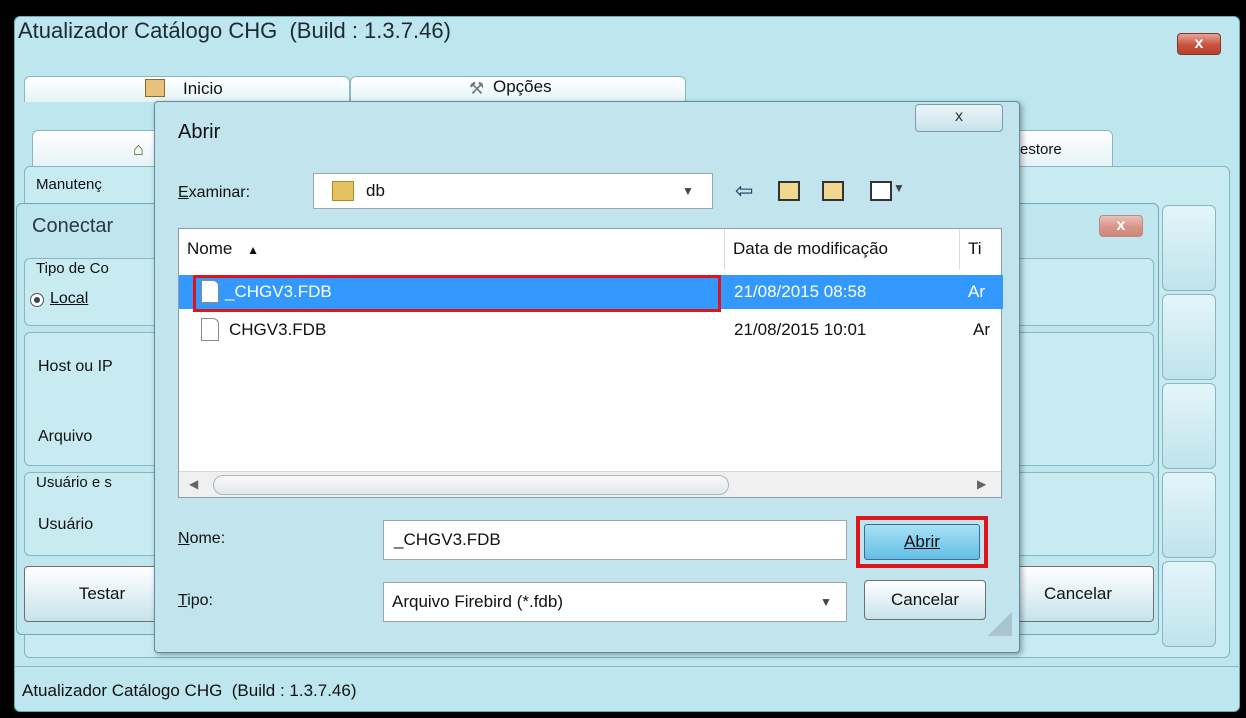 The width and height of the screenshot is (1246, 718). I want to click on connect-dialog-title: Conectar, so click(73, 226).